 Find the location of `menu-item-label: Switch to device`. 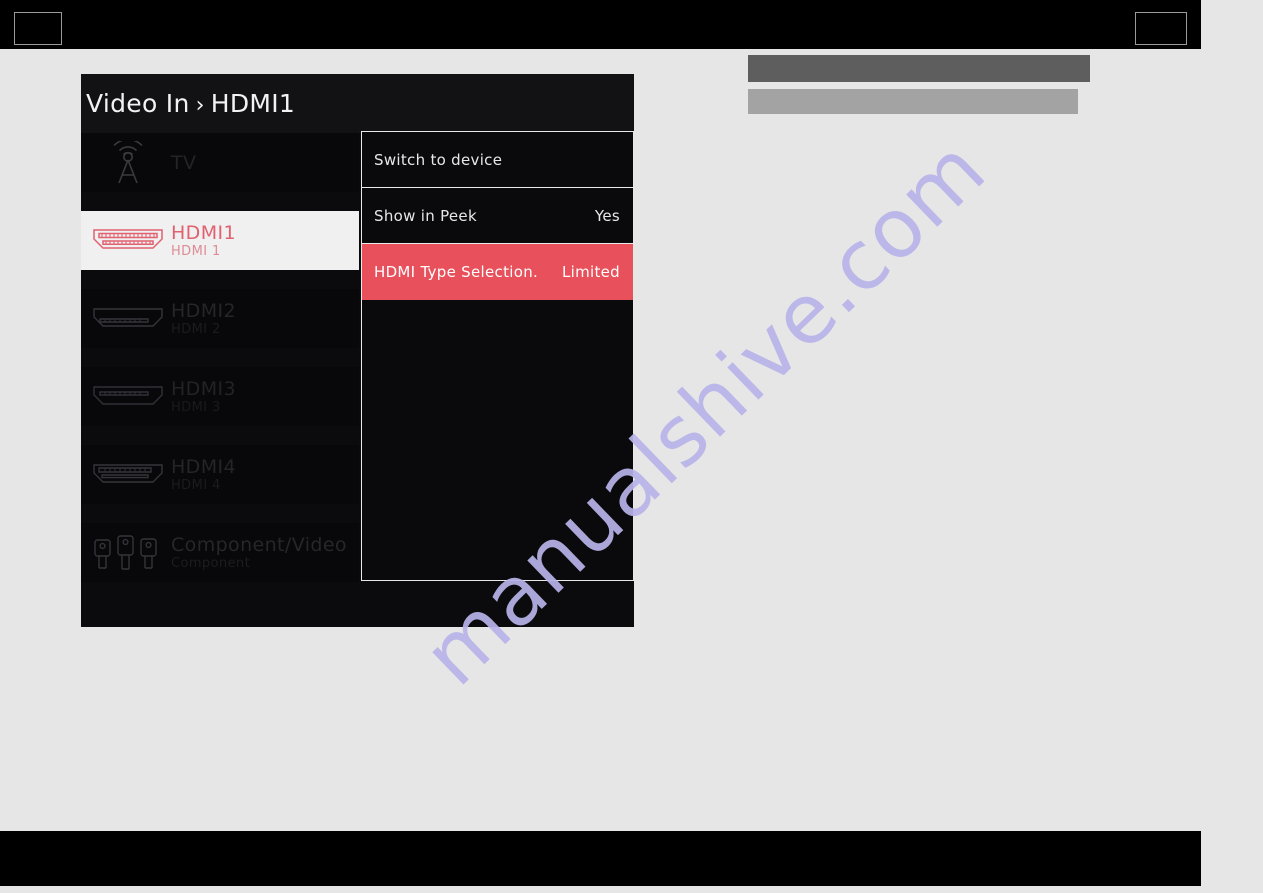

menu-item-label: Switch to device is located at coordinates (438, 159).